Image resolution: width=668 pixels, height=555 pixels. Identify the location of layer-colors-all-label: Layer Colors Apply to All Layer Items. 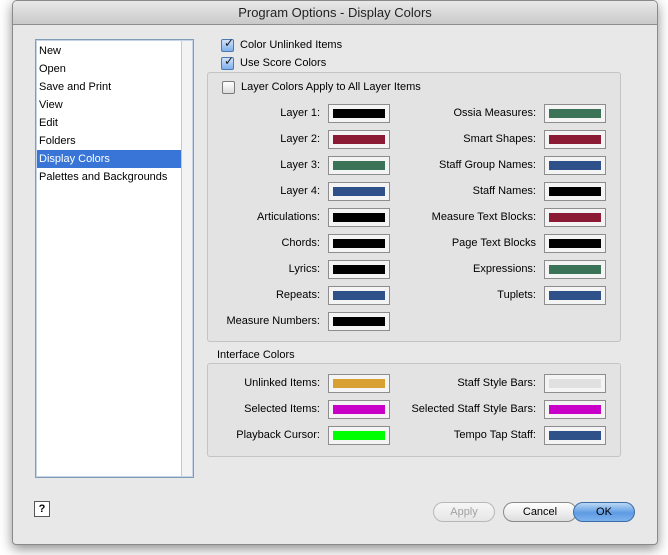
(331, 87).